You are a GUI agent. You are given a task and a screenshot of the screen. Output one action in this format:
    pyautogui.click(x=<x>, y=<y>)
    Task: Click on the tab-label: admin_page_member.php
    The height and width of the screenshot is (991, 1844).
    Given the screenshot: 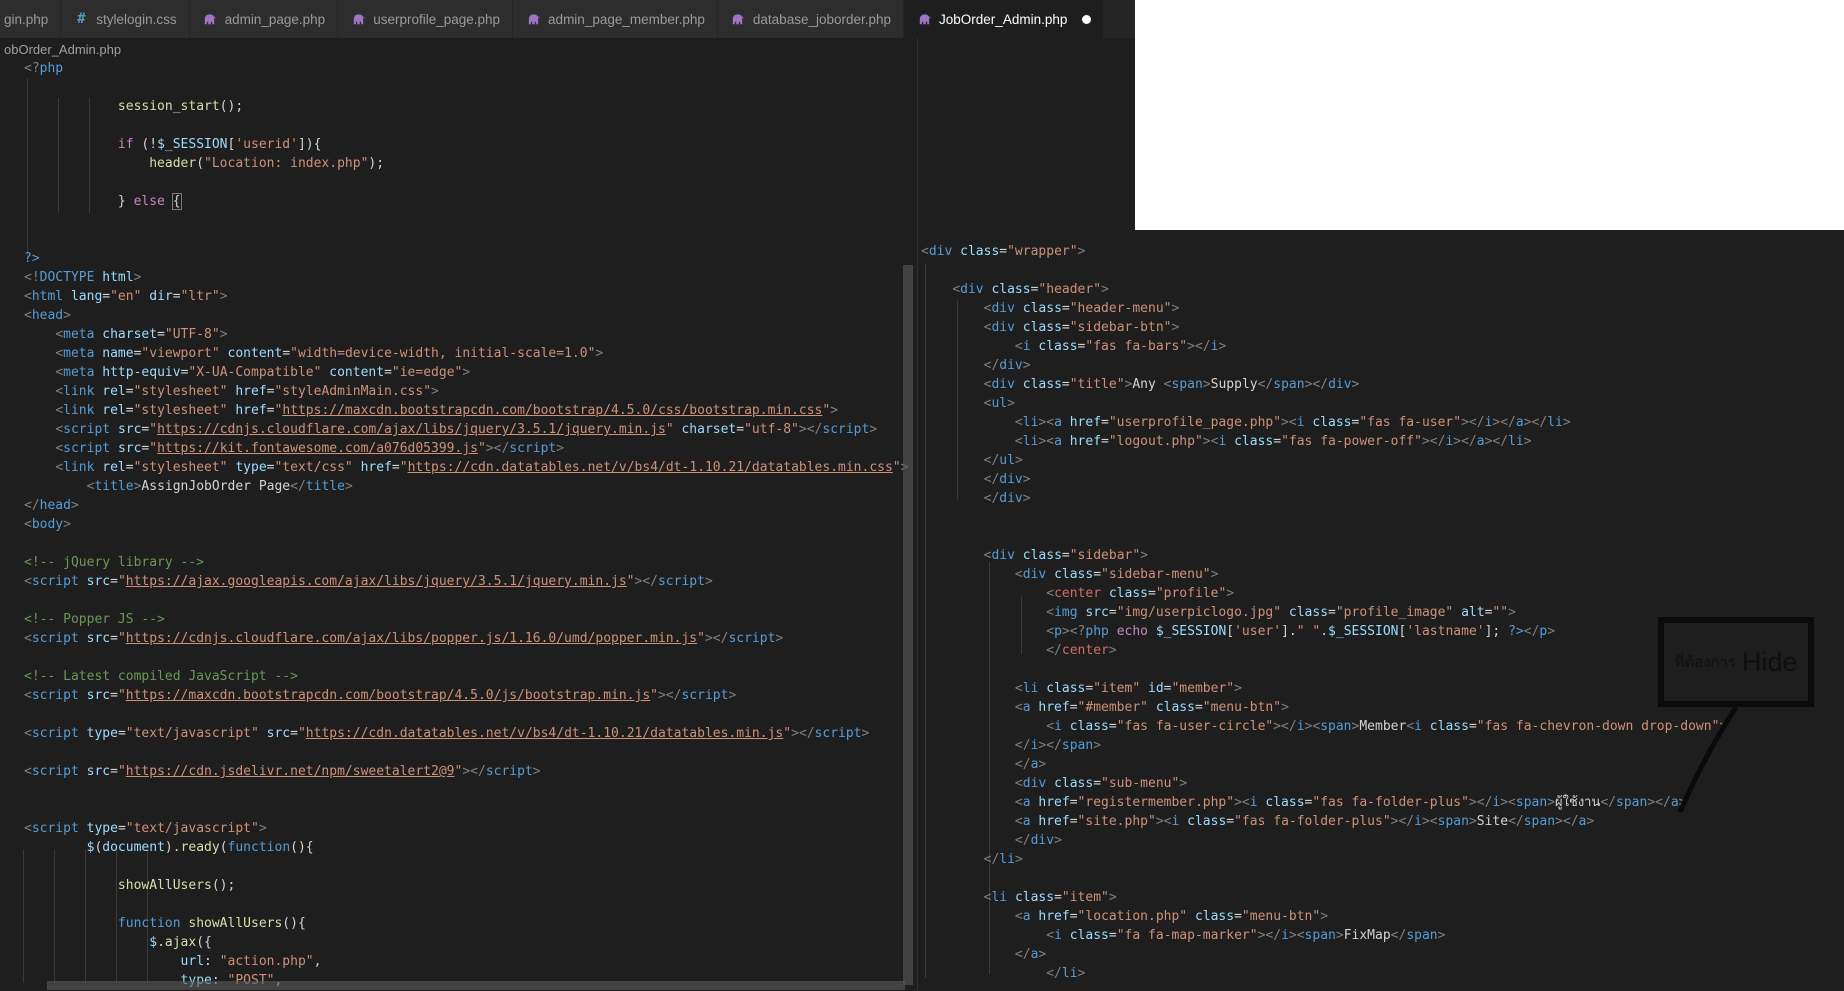 What is the action you would take?
    pyautogui.click(x=626, y=19)
    